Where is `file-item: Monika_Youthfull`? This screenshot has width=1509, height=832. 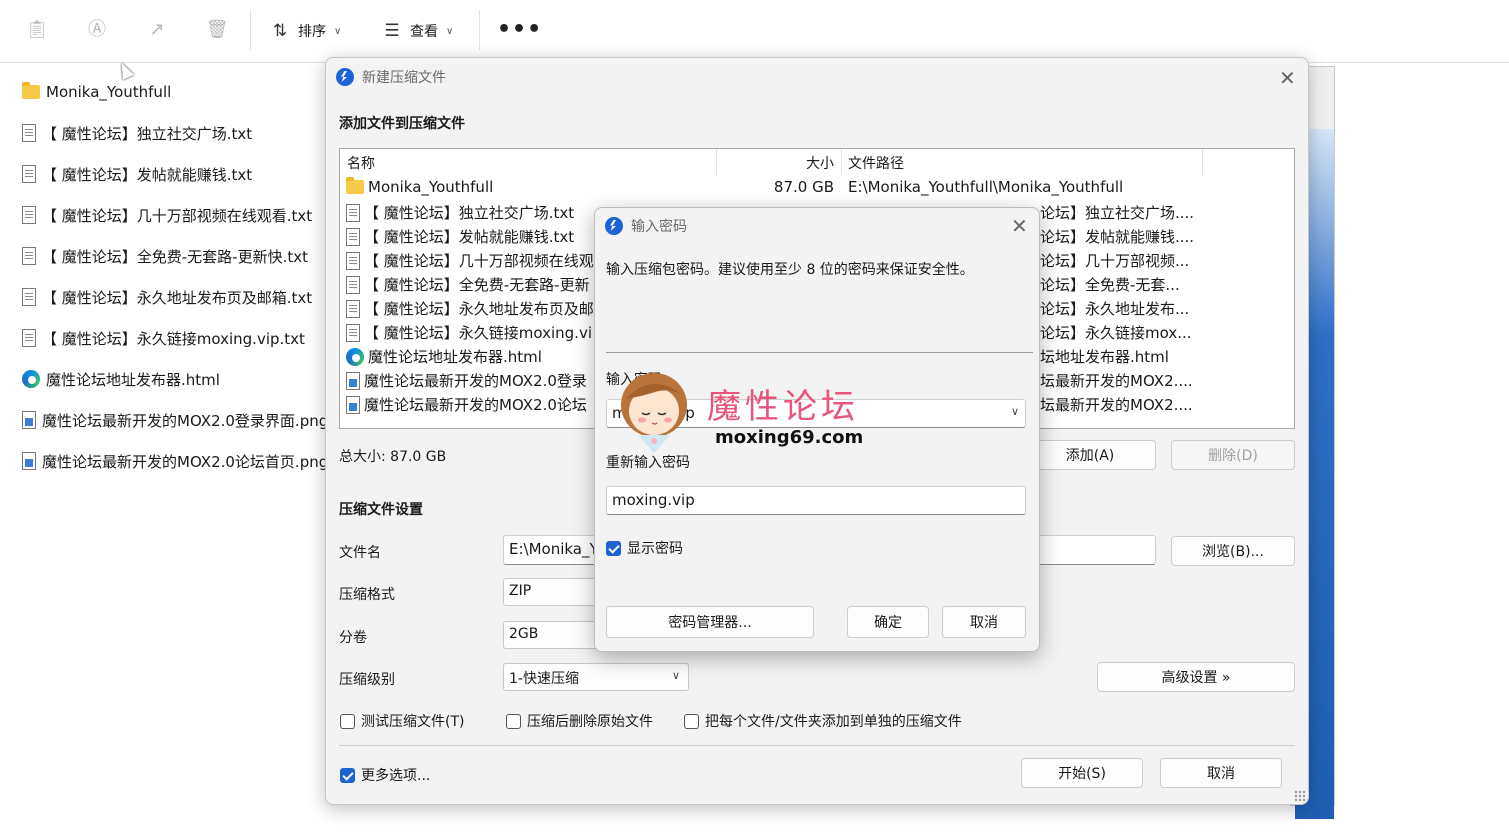
file-item: Monika_Youthfull is located at coordinates (96, 92).